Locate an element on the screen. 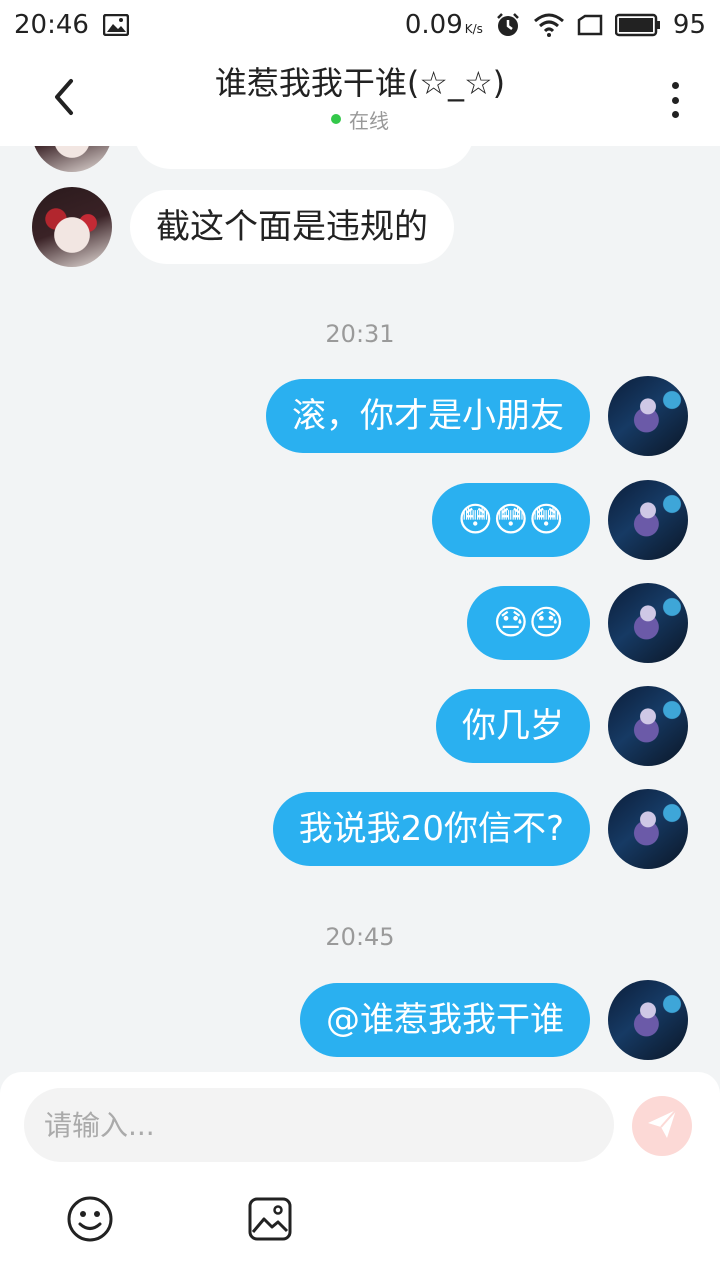 This screenshot has height=1280, width=720. online-status: 在线 is located at coordinates (360, 119).